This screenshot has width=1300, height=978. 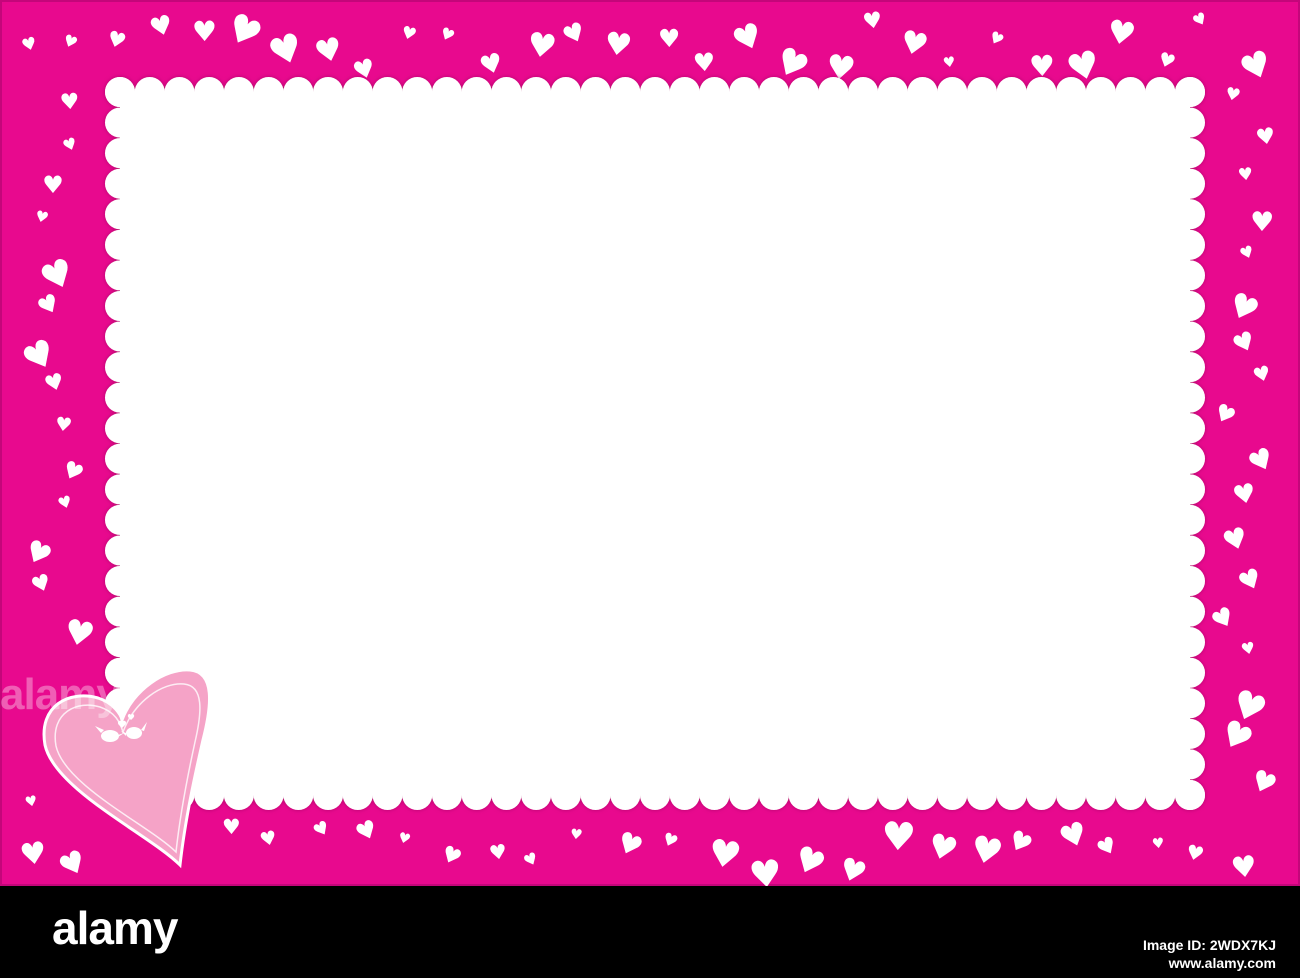 I want to click on image-id-block: Image ID: 2WDX7KJ www.alamy.com, so click(x=1209, y=954).